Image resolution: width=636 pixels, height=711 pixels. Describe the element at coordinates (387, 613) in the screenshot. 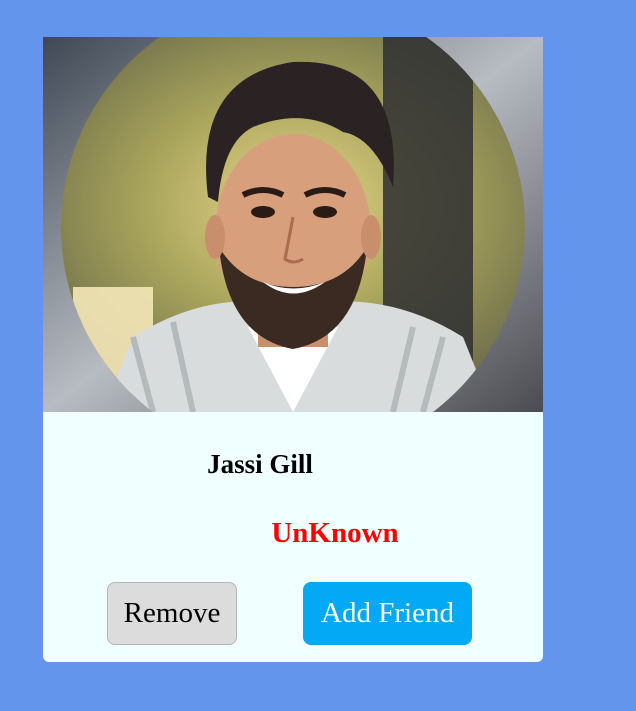

I see `add-friend-button: Add Friend` at that location.